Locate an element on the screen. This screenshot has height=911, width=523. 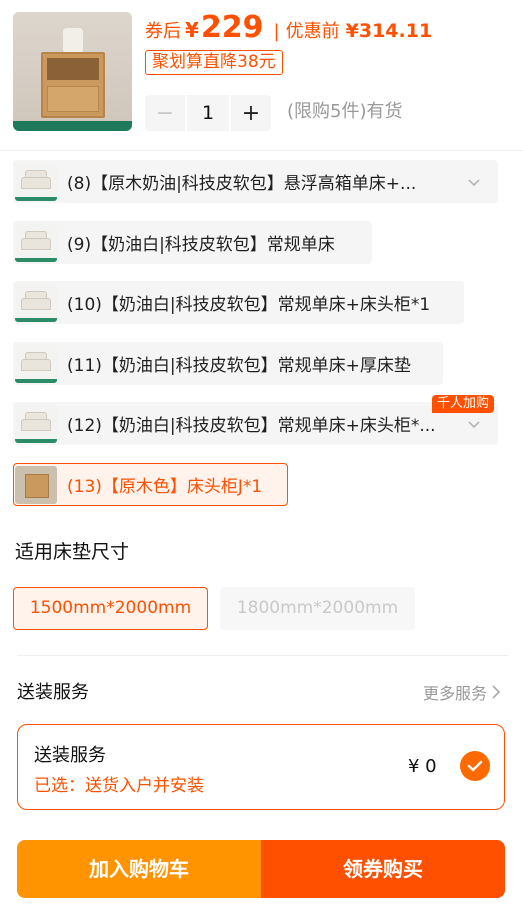
lamp-shape is located at coordinates (73, 40).